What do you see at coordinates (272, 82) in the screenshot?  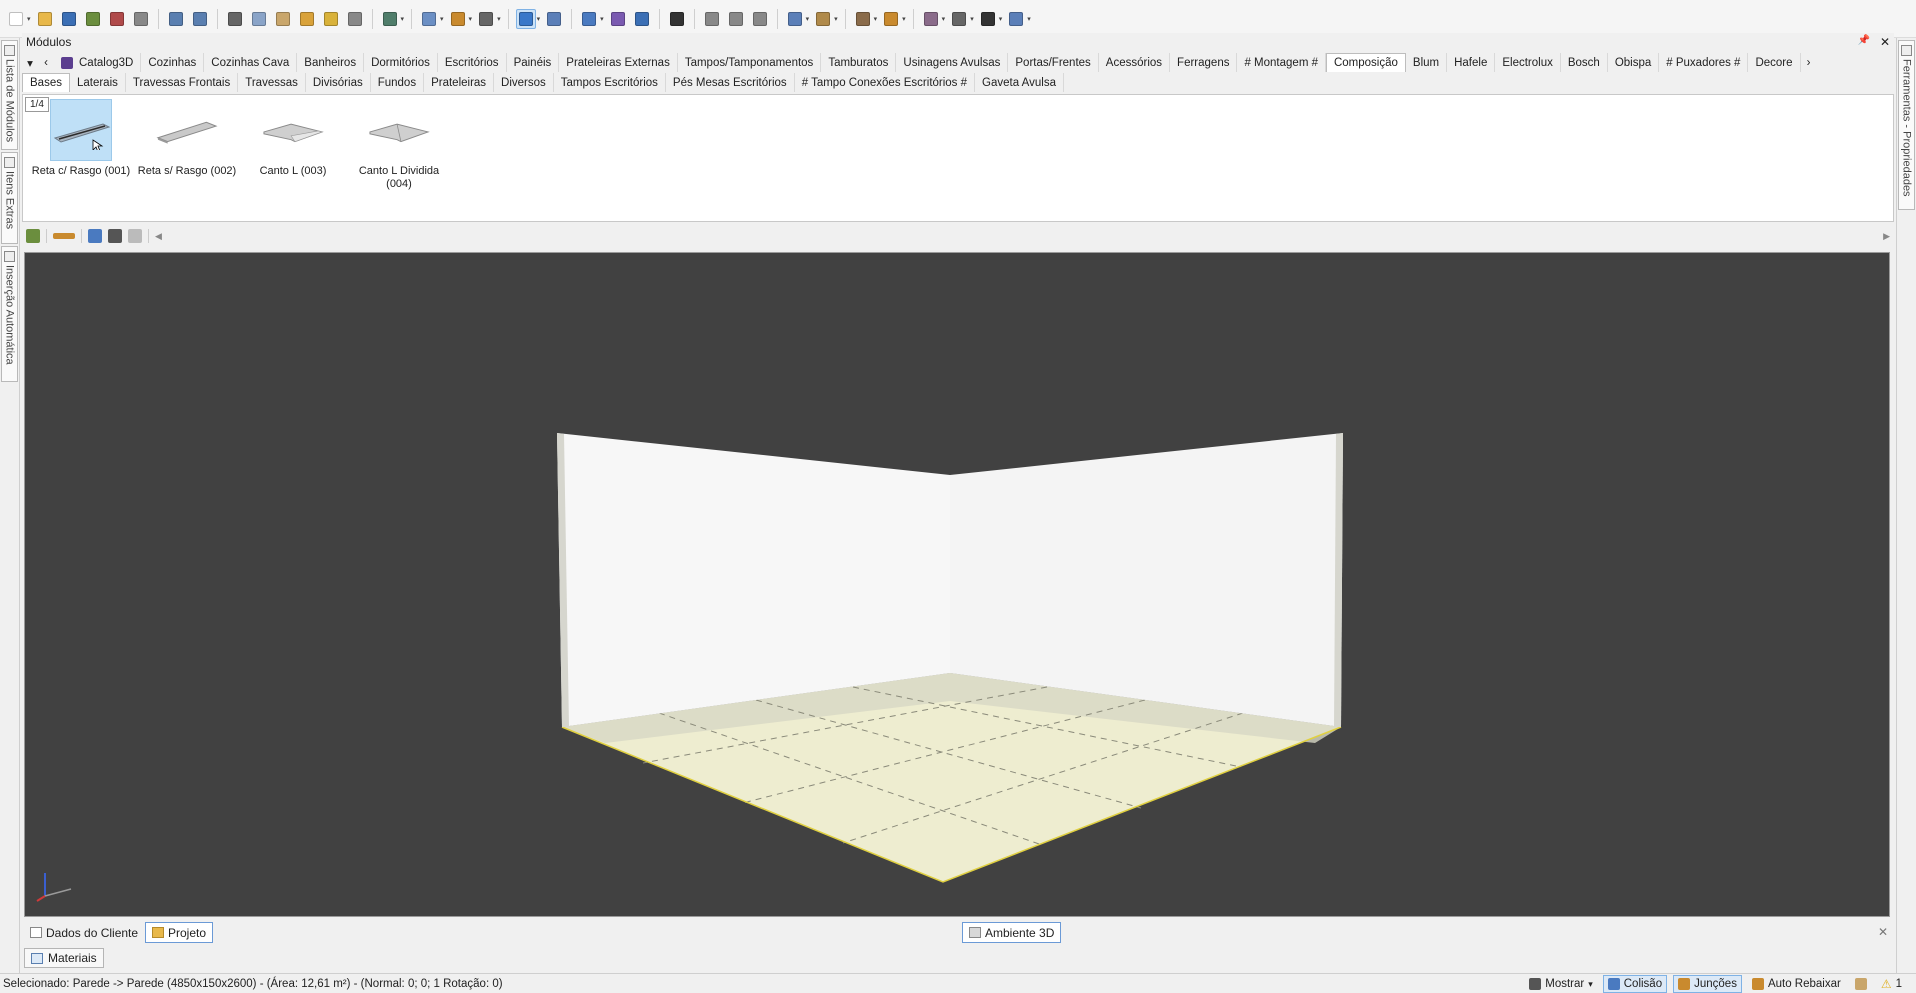 I see `subtab-travessas: Travessas` at bounding box center [272, 82].